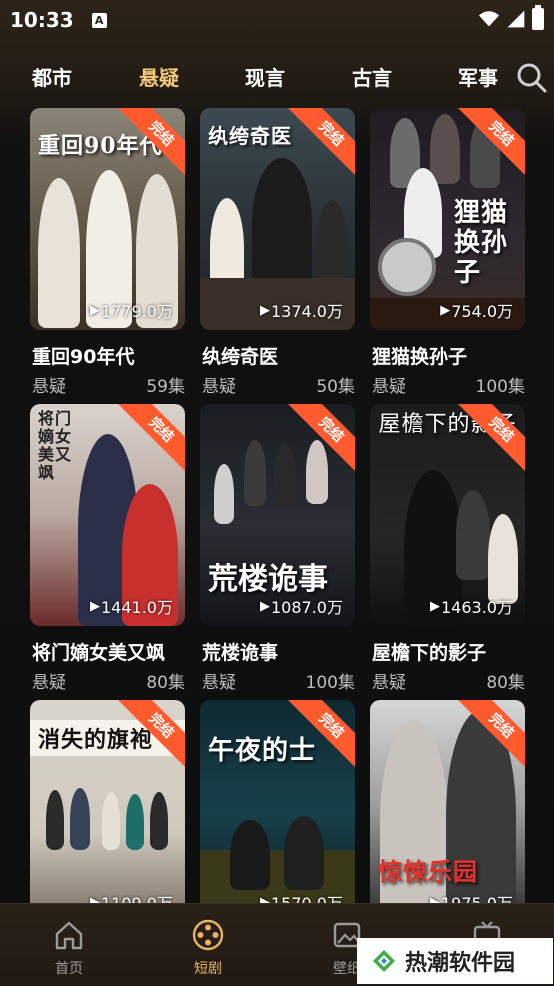 This screenshot has width=554, height=986. What do you see at coordinates (335, 387) in the screenshot?
I see `drama-episodes: 50集` at bounding box center [335, 387].